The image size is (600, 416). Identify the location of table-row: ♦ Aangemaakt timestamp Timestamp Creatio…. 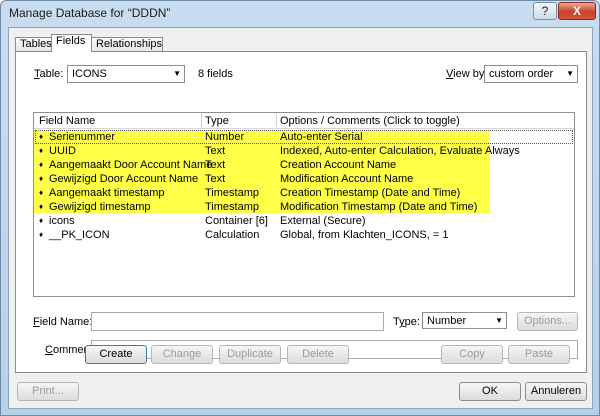
(304, 193).